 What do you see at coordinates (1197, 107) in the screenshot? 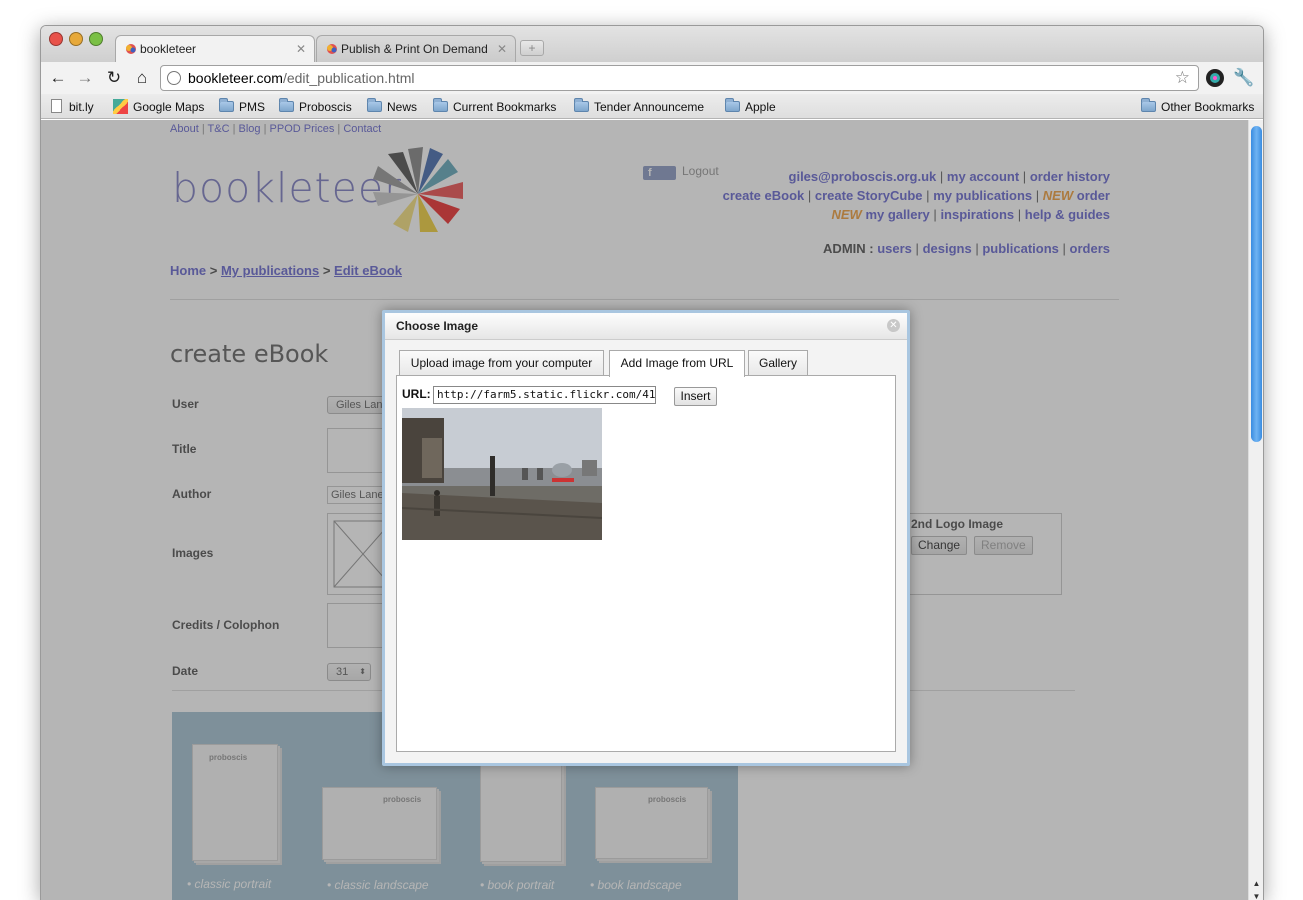
I see `bookmark-other: Other Bookmarks` at bounding box center [1197, 107].